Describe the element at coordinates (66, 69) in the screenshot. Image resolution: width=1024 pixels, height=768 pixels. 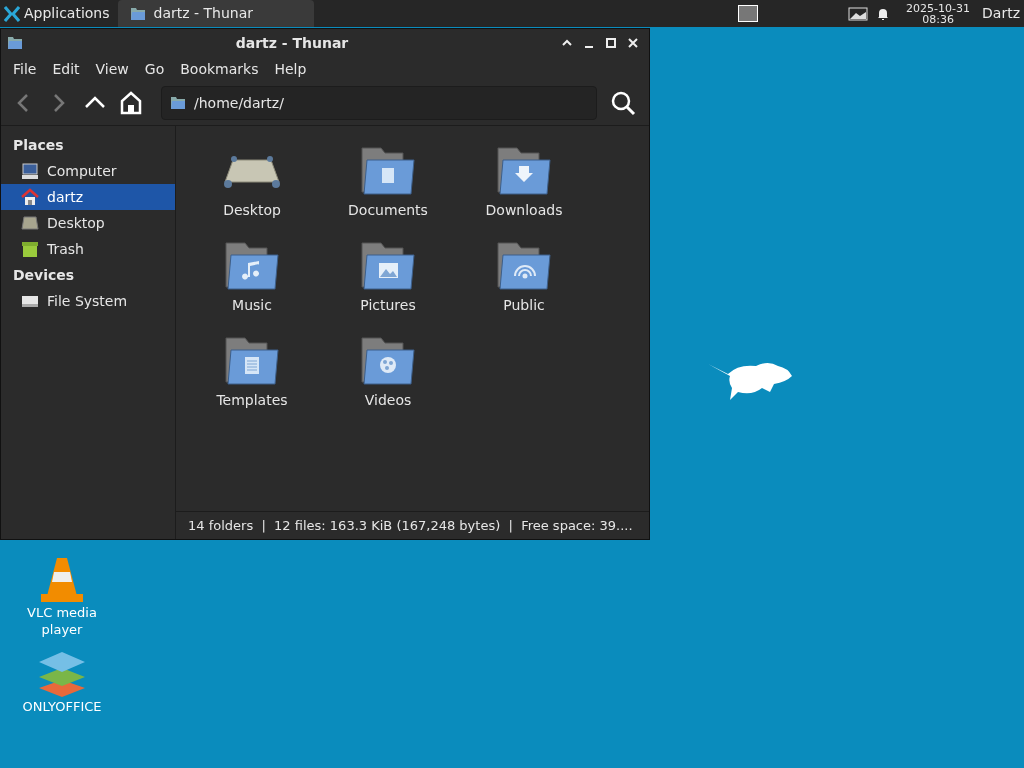
I see `menu-item: Edit` at that location.